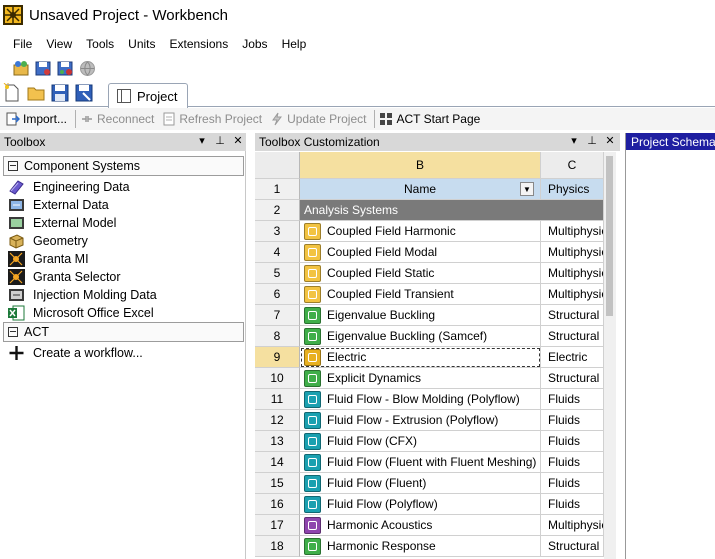 This screenshot has width=715, height=559. What do you see at coordinates (82, 295) in the screenshot?
I see `toolbox-item-injection-molding-data: Injection Molding Data` at bounding box center [82, 295].